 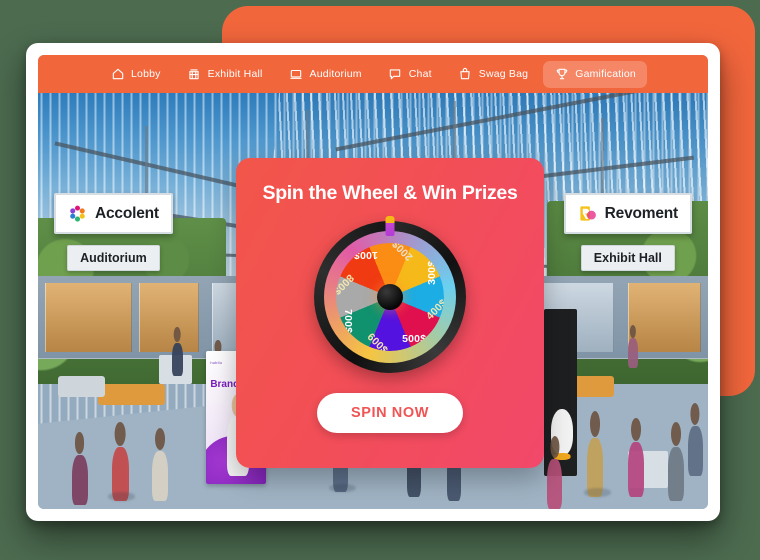 I want to click on chat-bubble-icon, so click(x=395, y=74).